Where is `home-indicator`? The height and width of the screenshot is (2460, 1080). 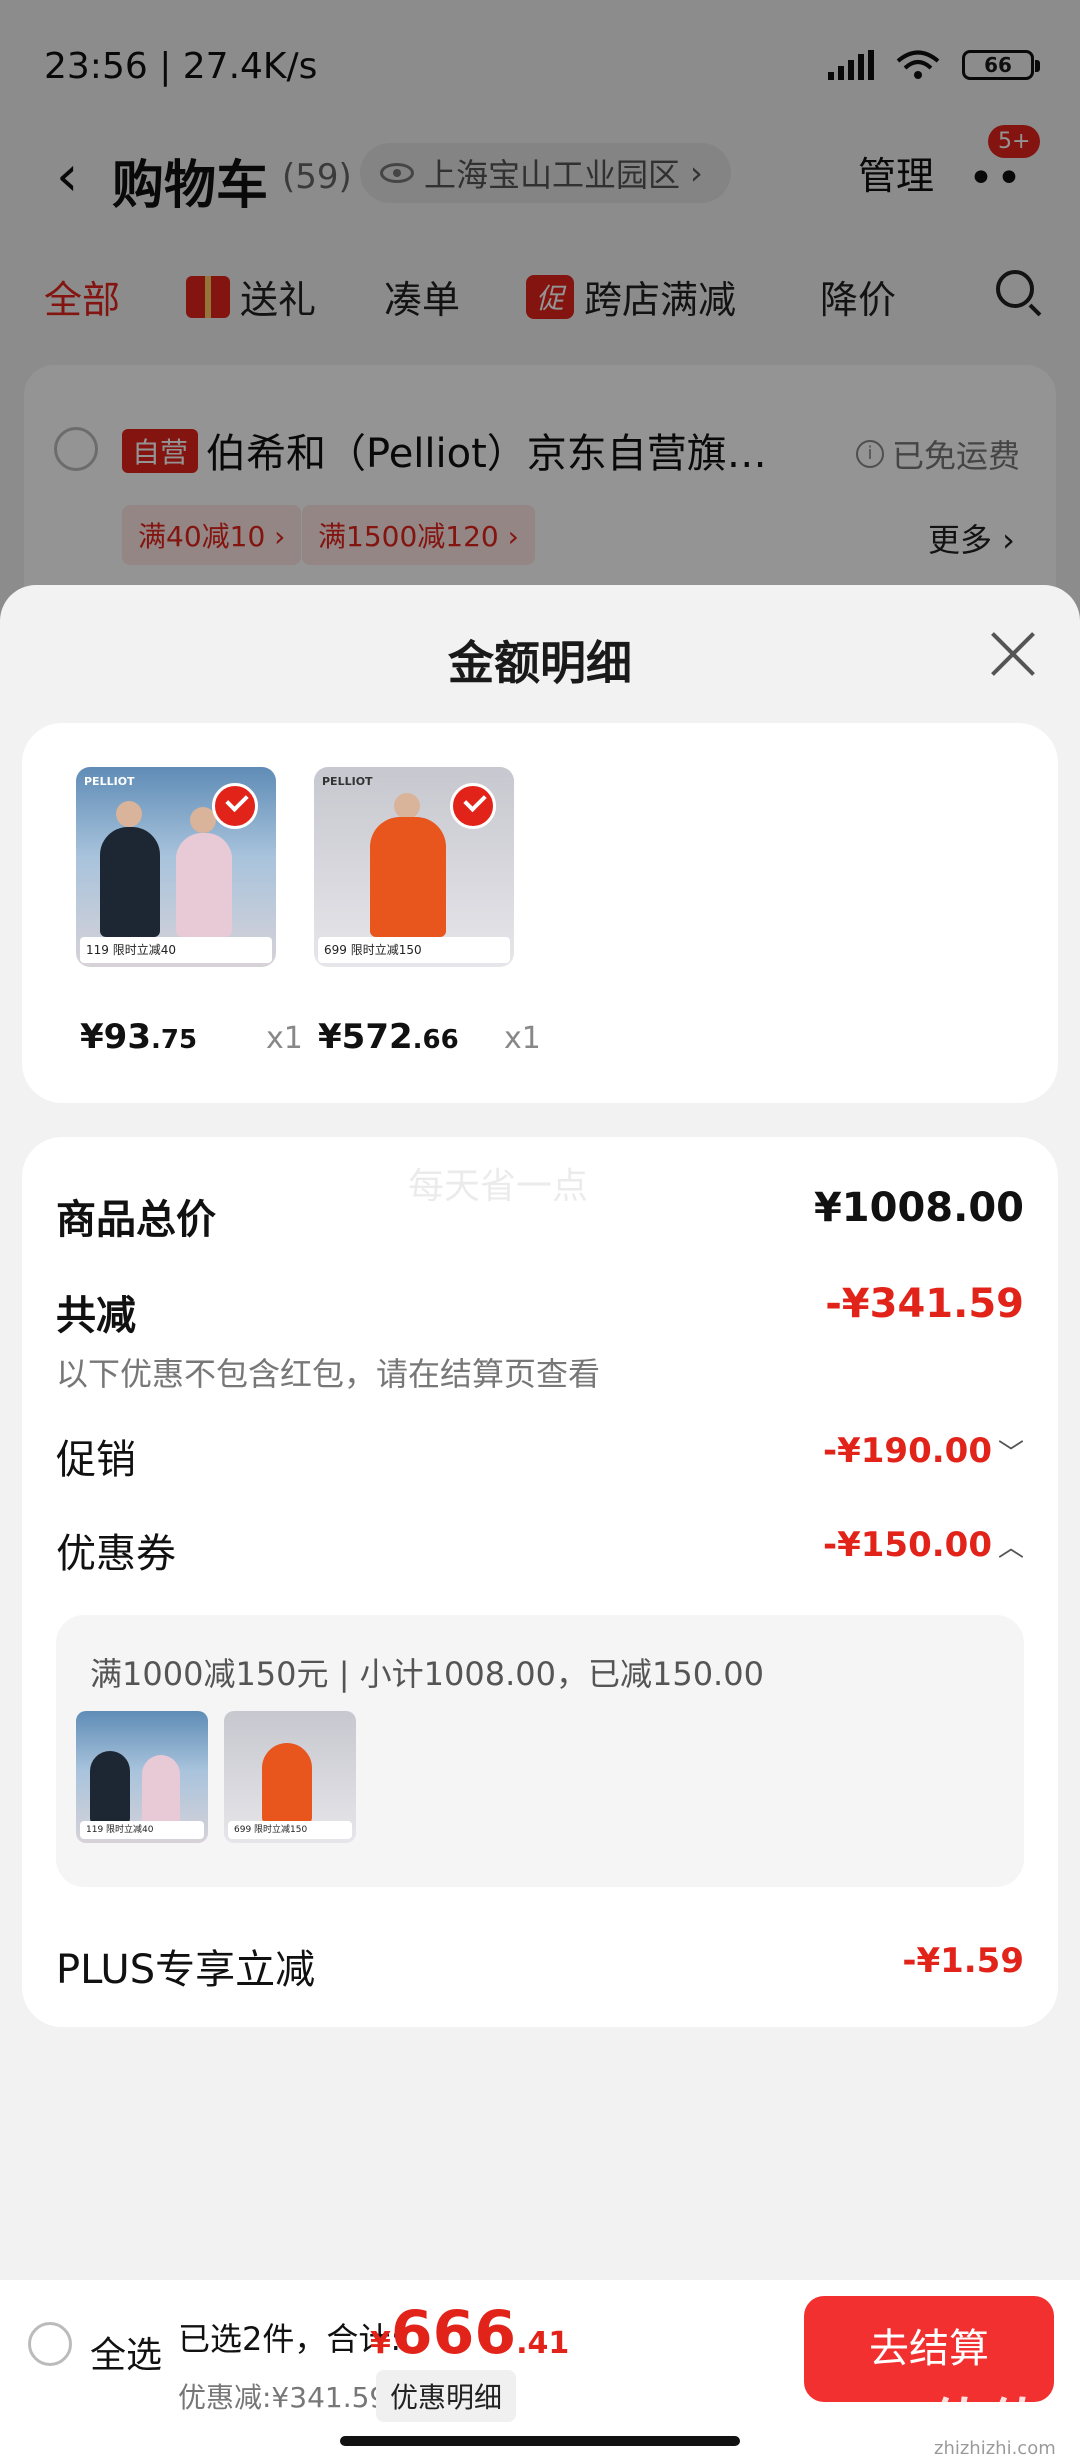 home-indicator is located at coordinates (540, 2441).